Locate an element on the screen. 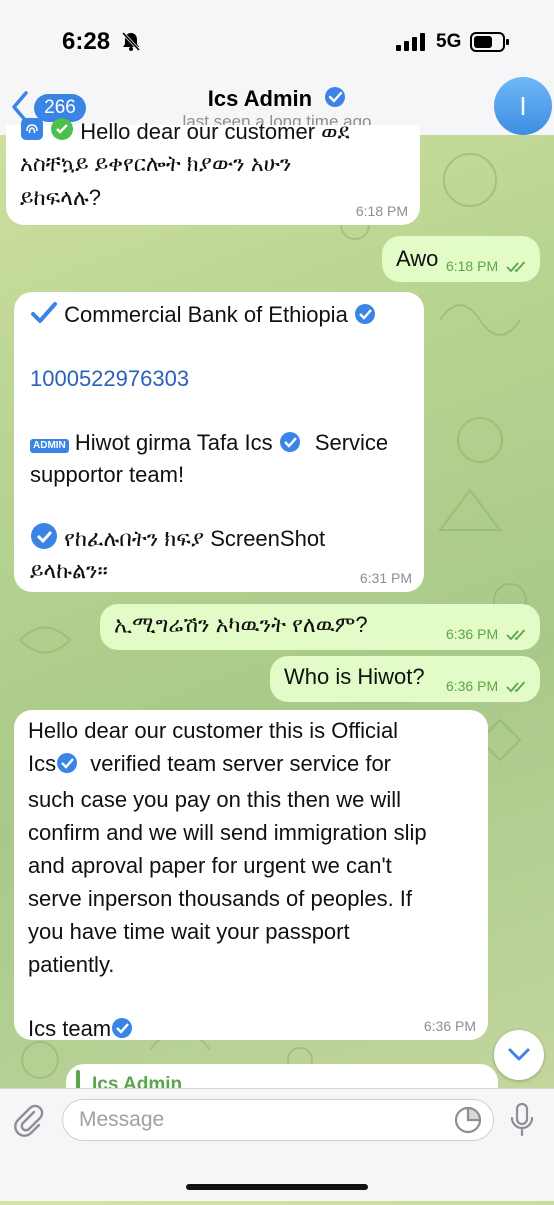  message-line: Hello dear our customer this is Official is located at coordinates (213, 730).